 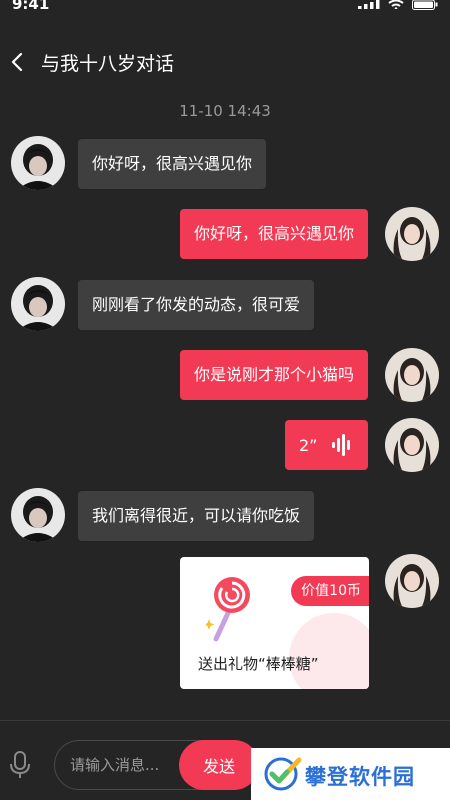 I want to click on gift-message-text: 送出礼物“棒棒糖”, so click(x=258, y=664).